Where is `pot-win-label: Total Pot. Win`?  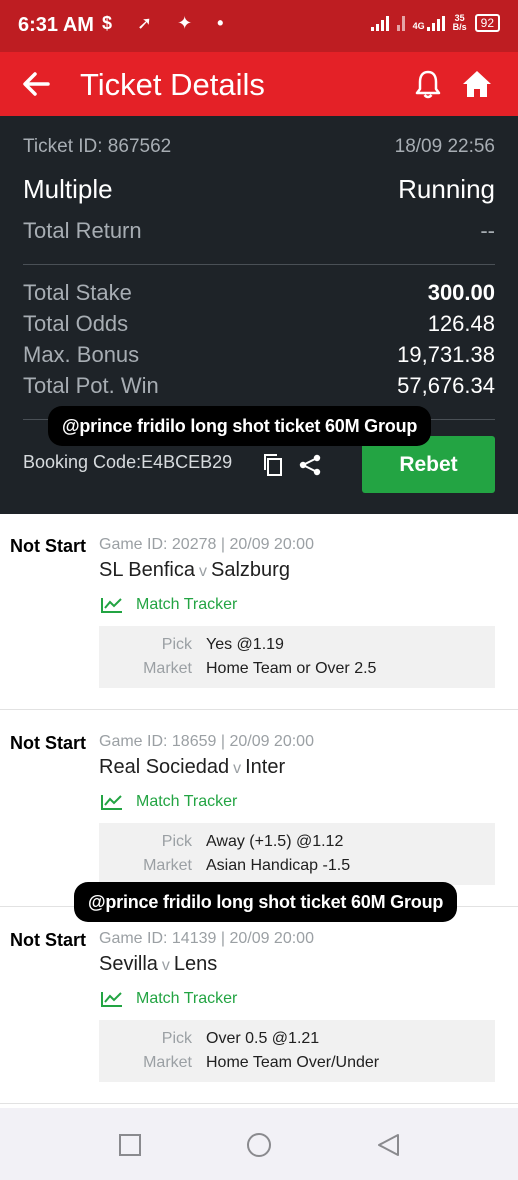 pot-win-label: Total Pot. Win is located at coordinates (91, 385).